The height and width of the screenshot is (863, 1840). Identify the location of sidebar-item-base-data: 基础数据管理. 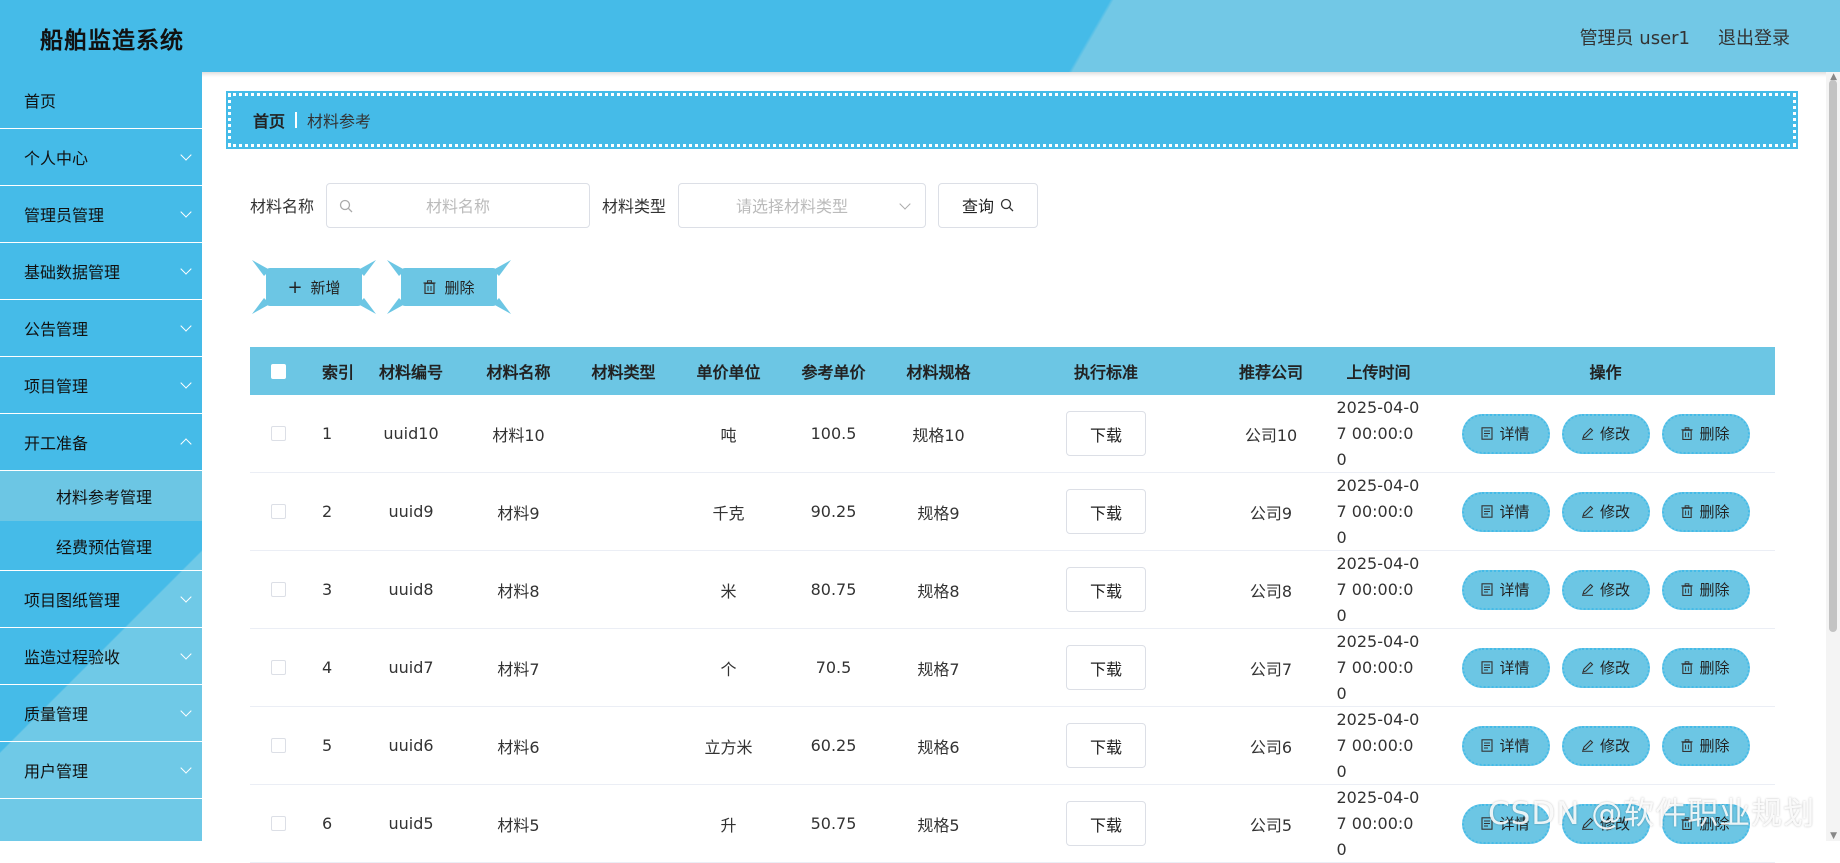
(101, 271).